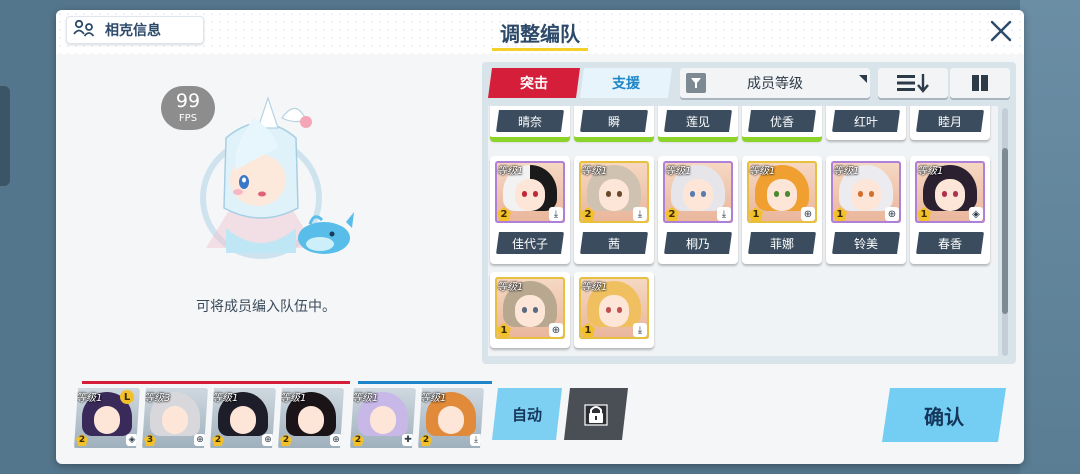  What do you see at coordinates (696, 85) in the screenshot?
I see `filter-funnel-icon` at bounding box center [696, 85].